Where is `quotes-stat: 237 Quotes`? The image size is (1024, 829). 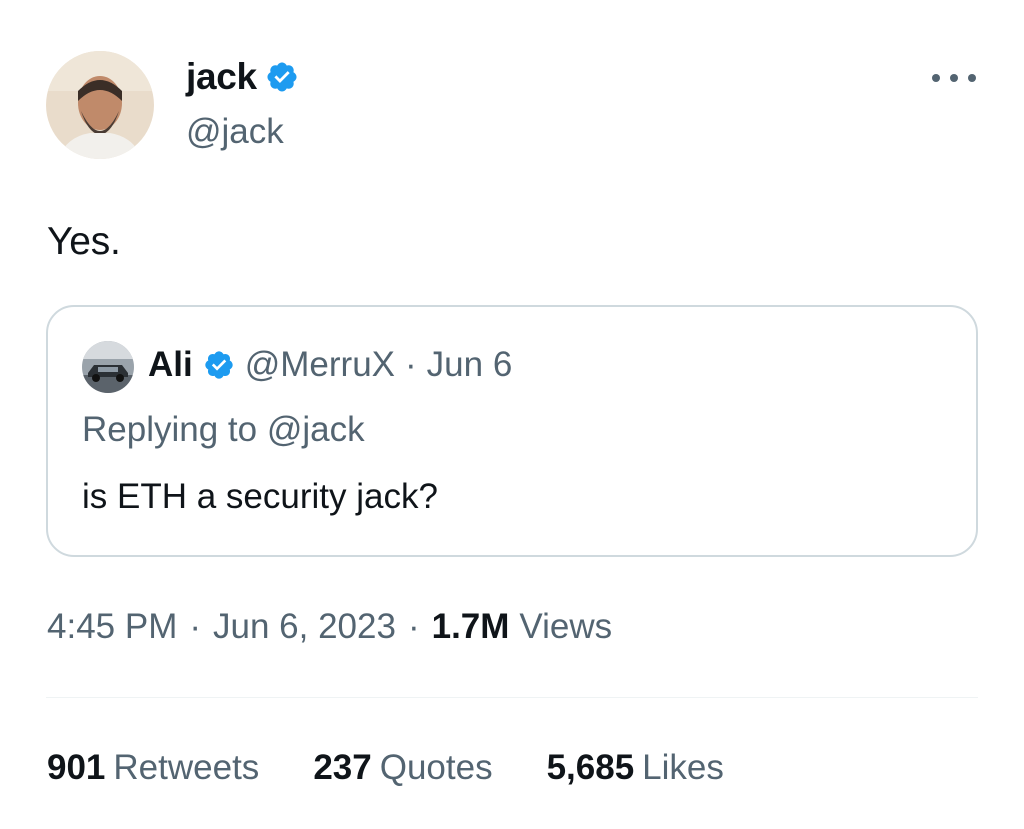
quotes-stat: 237 Quotes is located at coordinates (402, 768).